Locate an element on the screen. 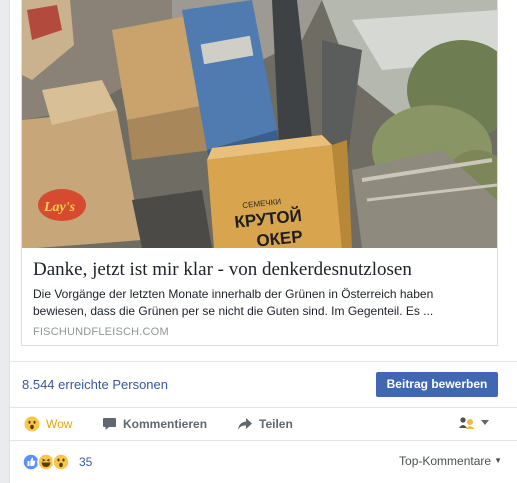 The height and width of the screenshot is (483, 517). top-comments-dropdown: Top-Kommentare ▼ is located at coordinates (450, 461).